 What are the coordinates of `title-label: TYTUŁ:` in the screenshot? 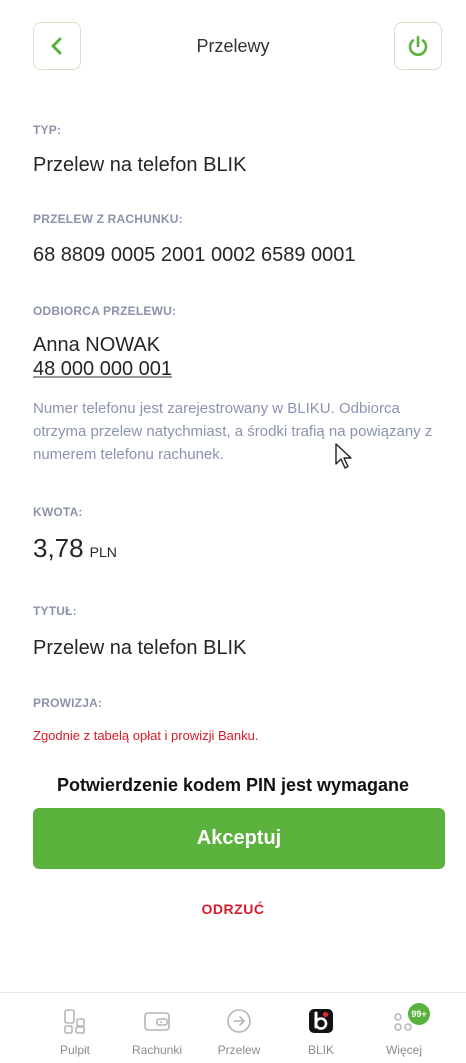 It's located at (55, 611).